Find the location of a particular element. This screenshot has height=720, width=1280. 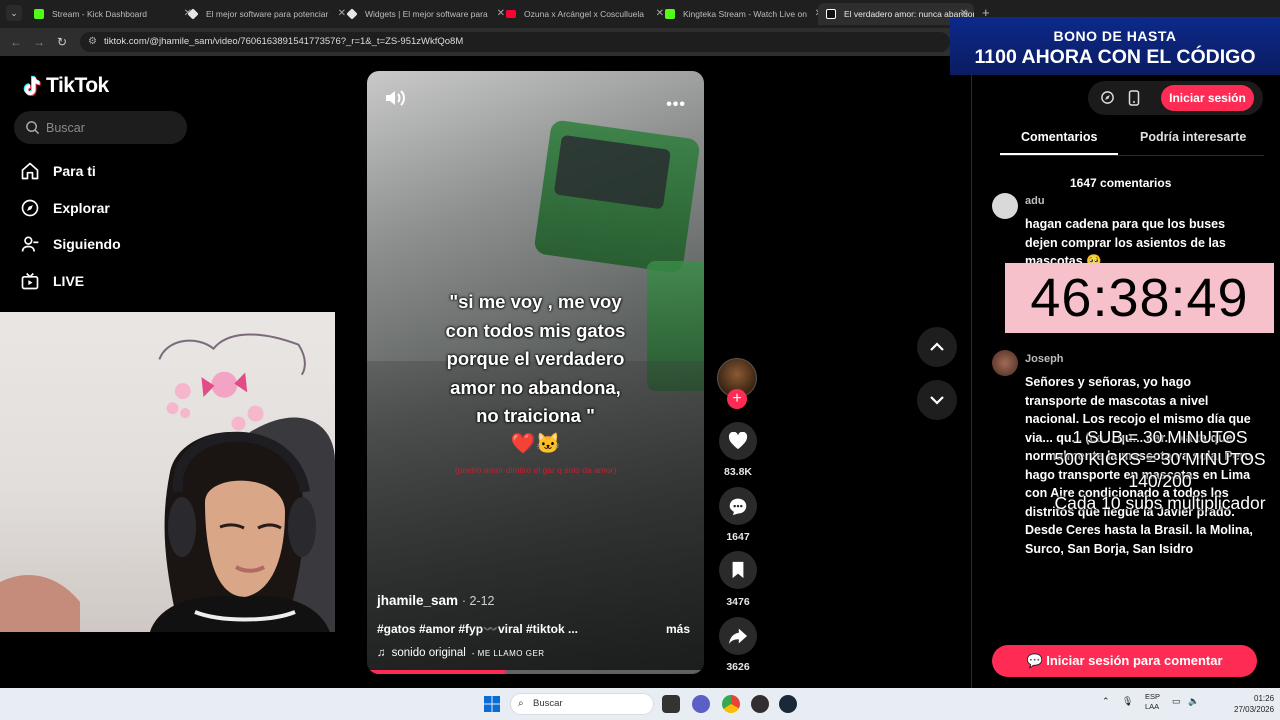

multiplier-rule: Cada 10 subs multiplicador is located at coordinates (1160, 503).